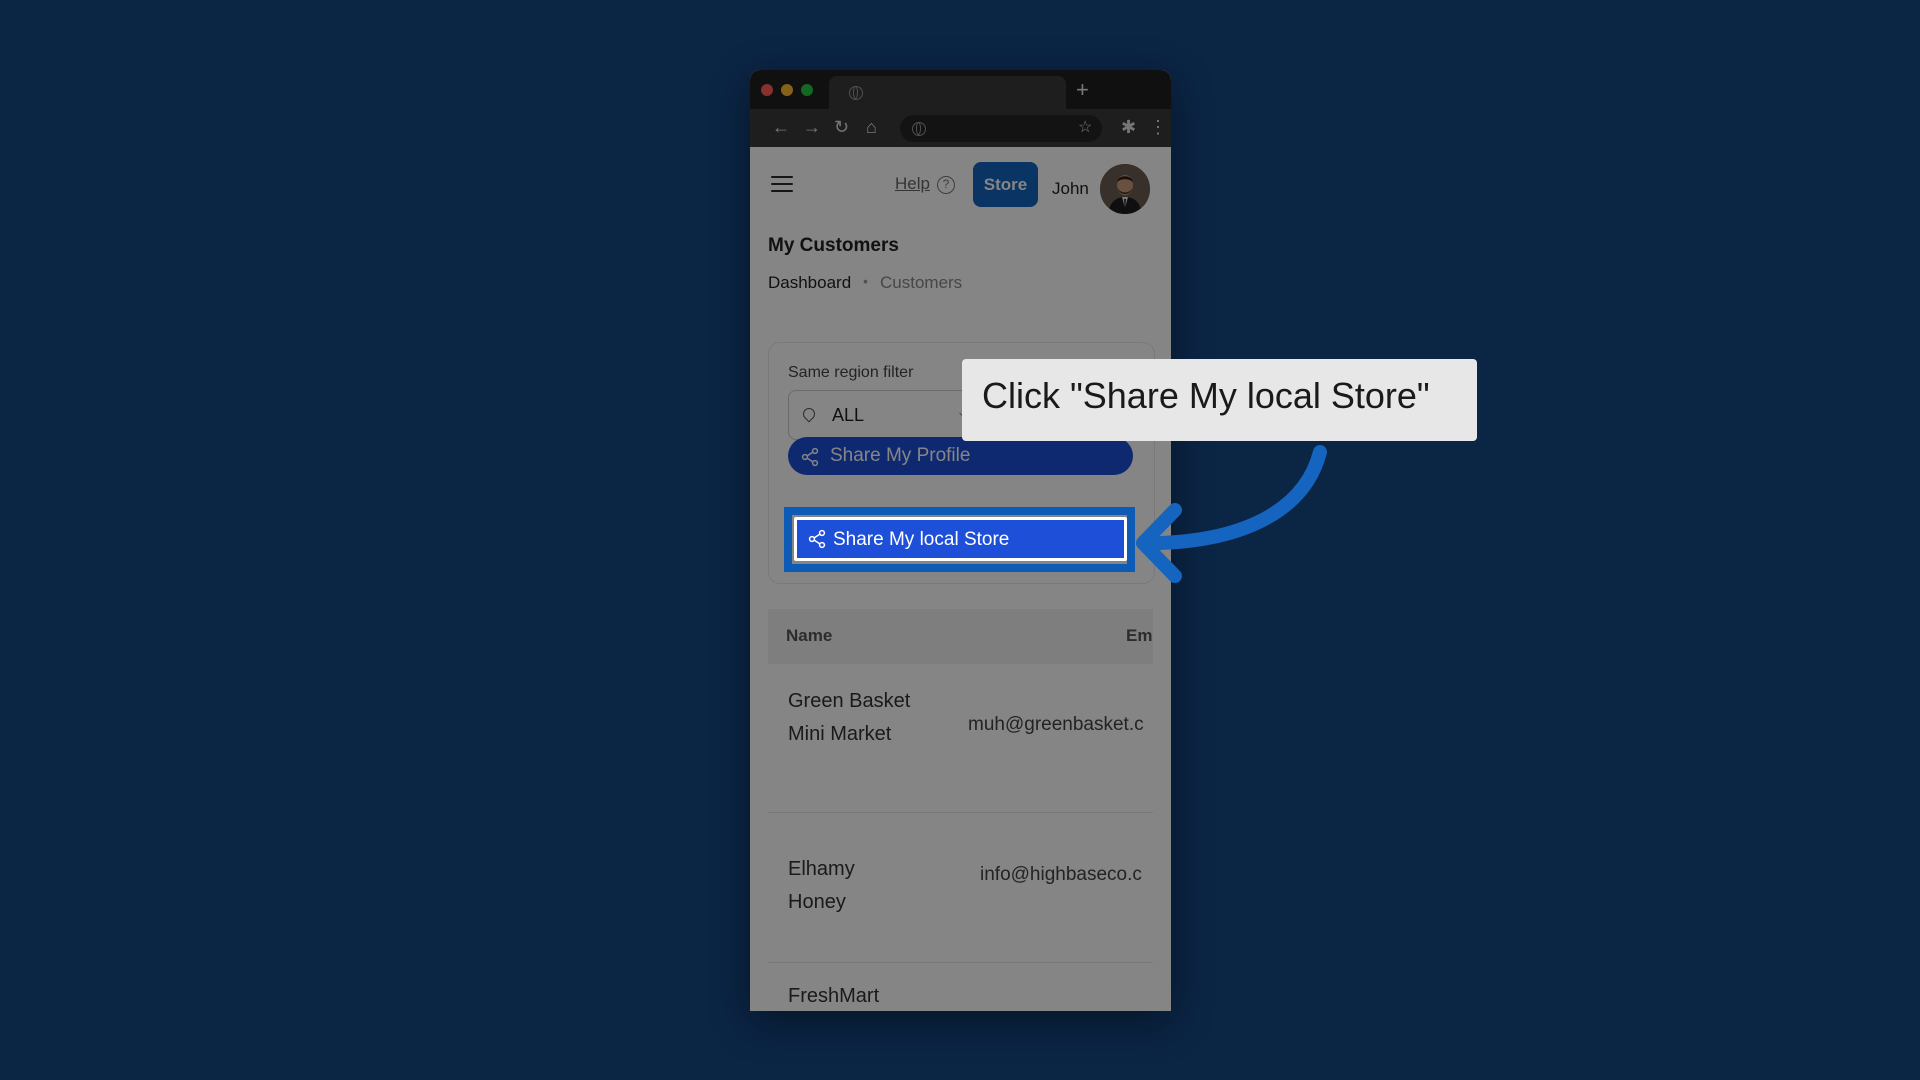 The width and height of the screenshot is (1920, 1080). I want to click on menu-dots-icon: ⋮, so click(1158, 127).